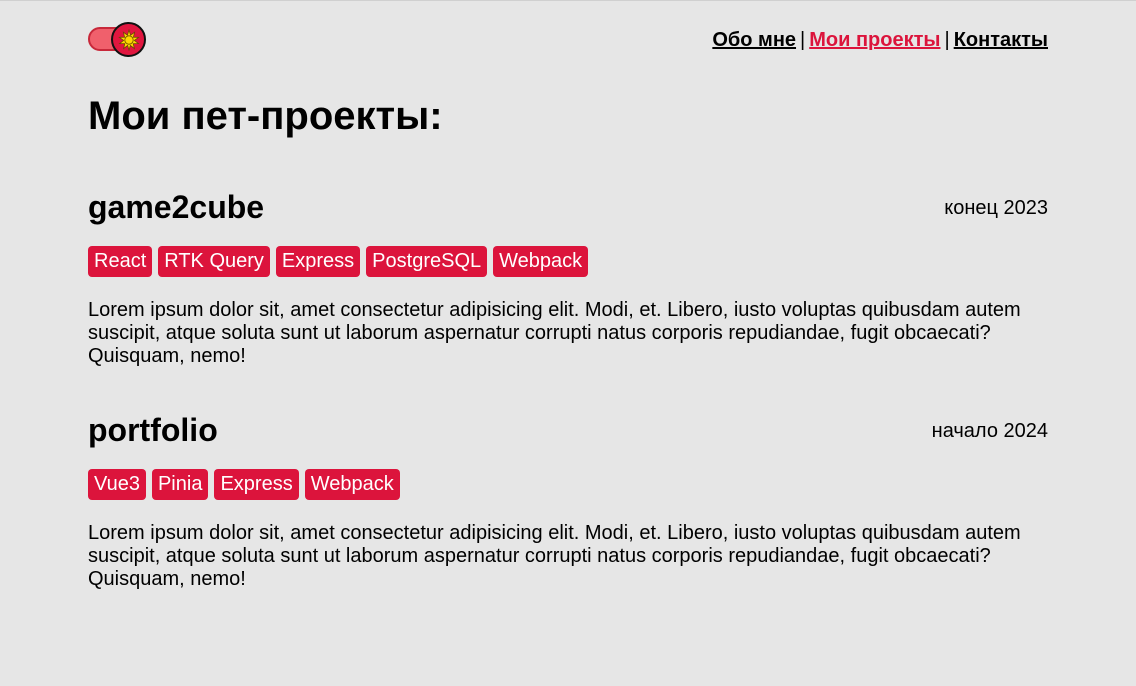 Image resolution: width=1136 pixels, height=686 pixels. I want to click on tech-tag: RTK Query, so click(214, 261).